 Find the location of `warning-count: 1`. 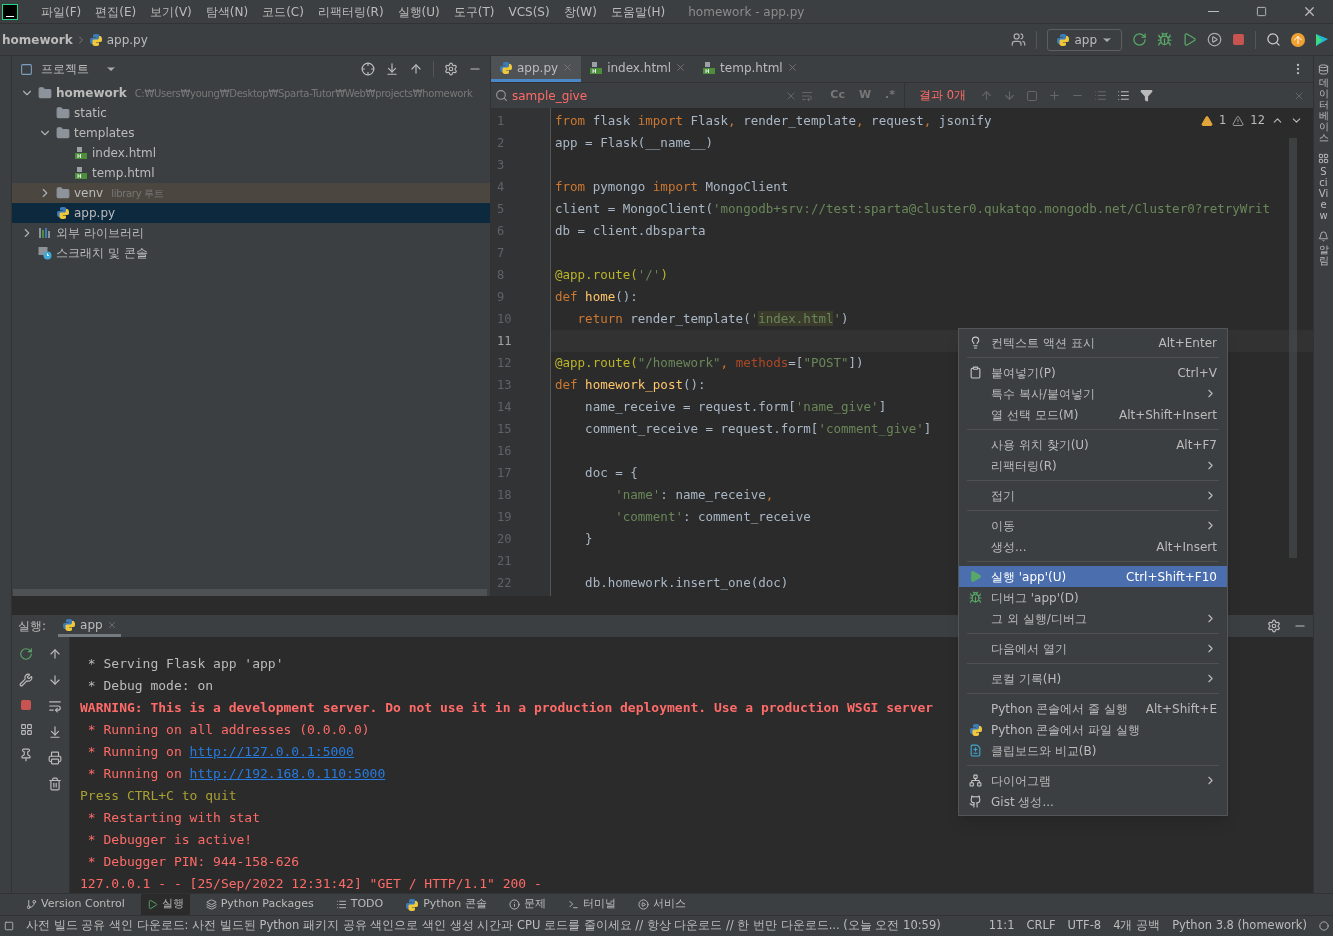

warning-count: 1 is located at coordinates (1223, 121).